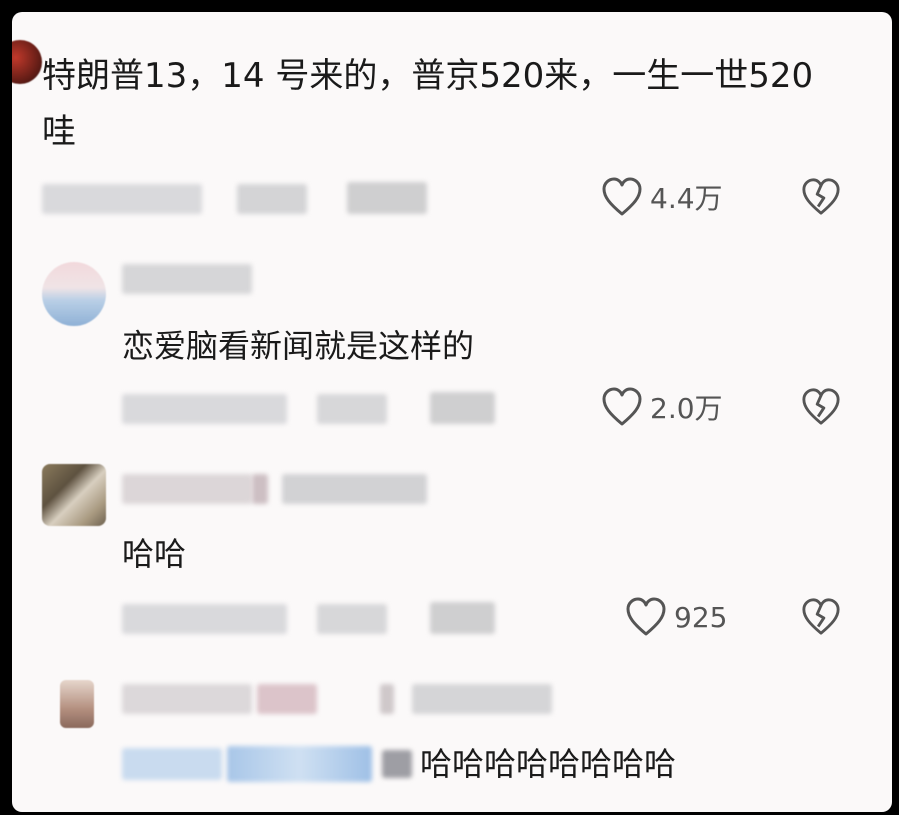 This screenshot has width=899, height=815. Describe the element at coordinates (701, 617) in the screenshot. I see `like-count: 925` at that location.